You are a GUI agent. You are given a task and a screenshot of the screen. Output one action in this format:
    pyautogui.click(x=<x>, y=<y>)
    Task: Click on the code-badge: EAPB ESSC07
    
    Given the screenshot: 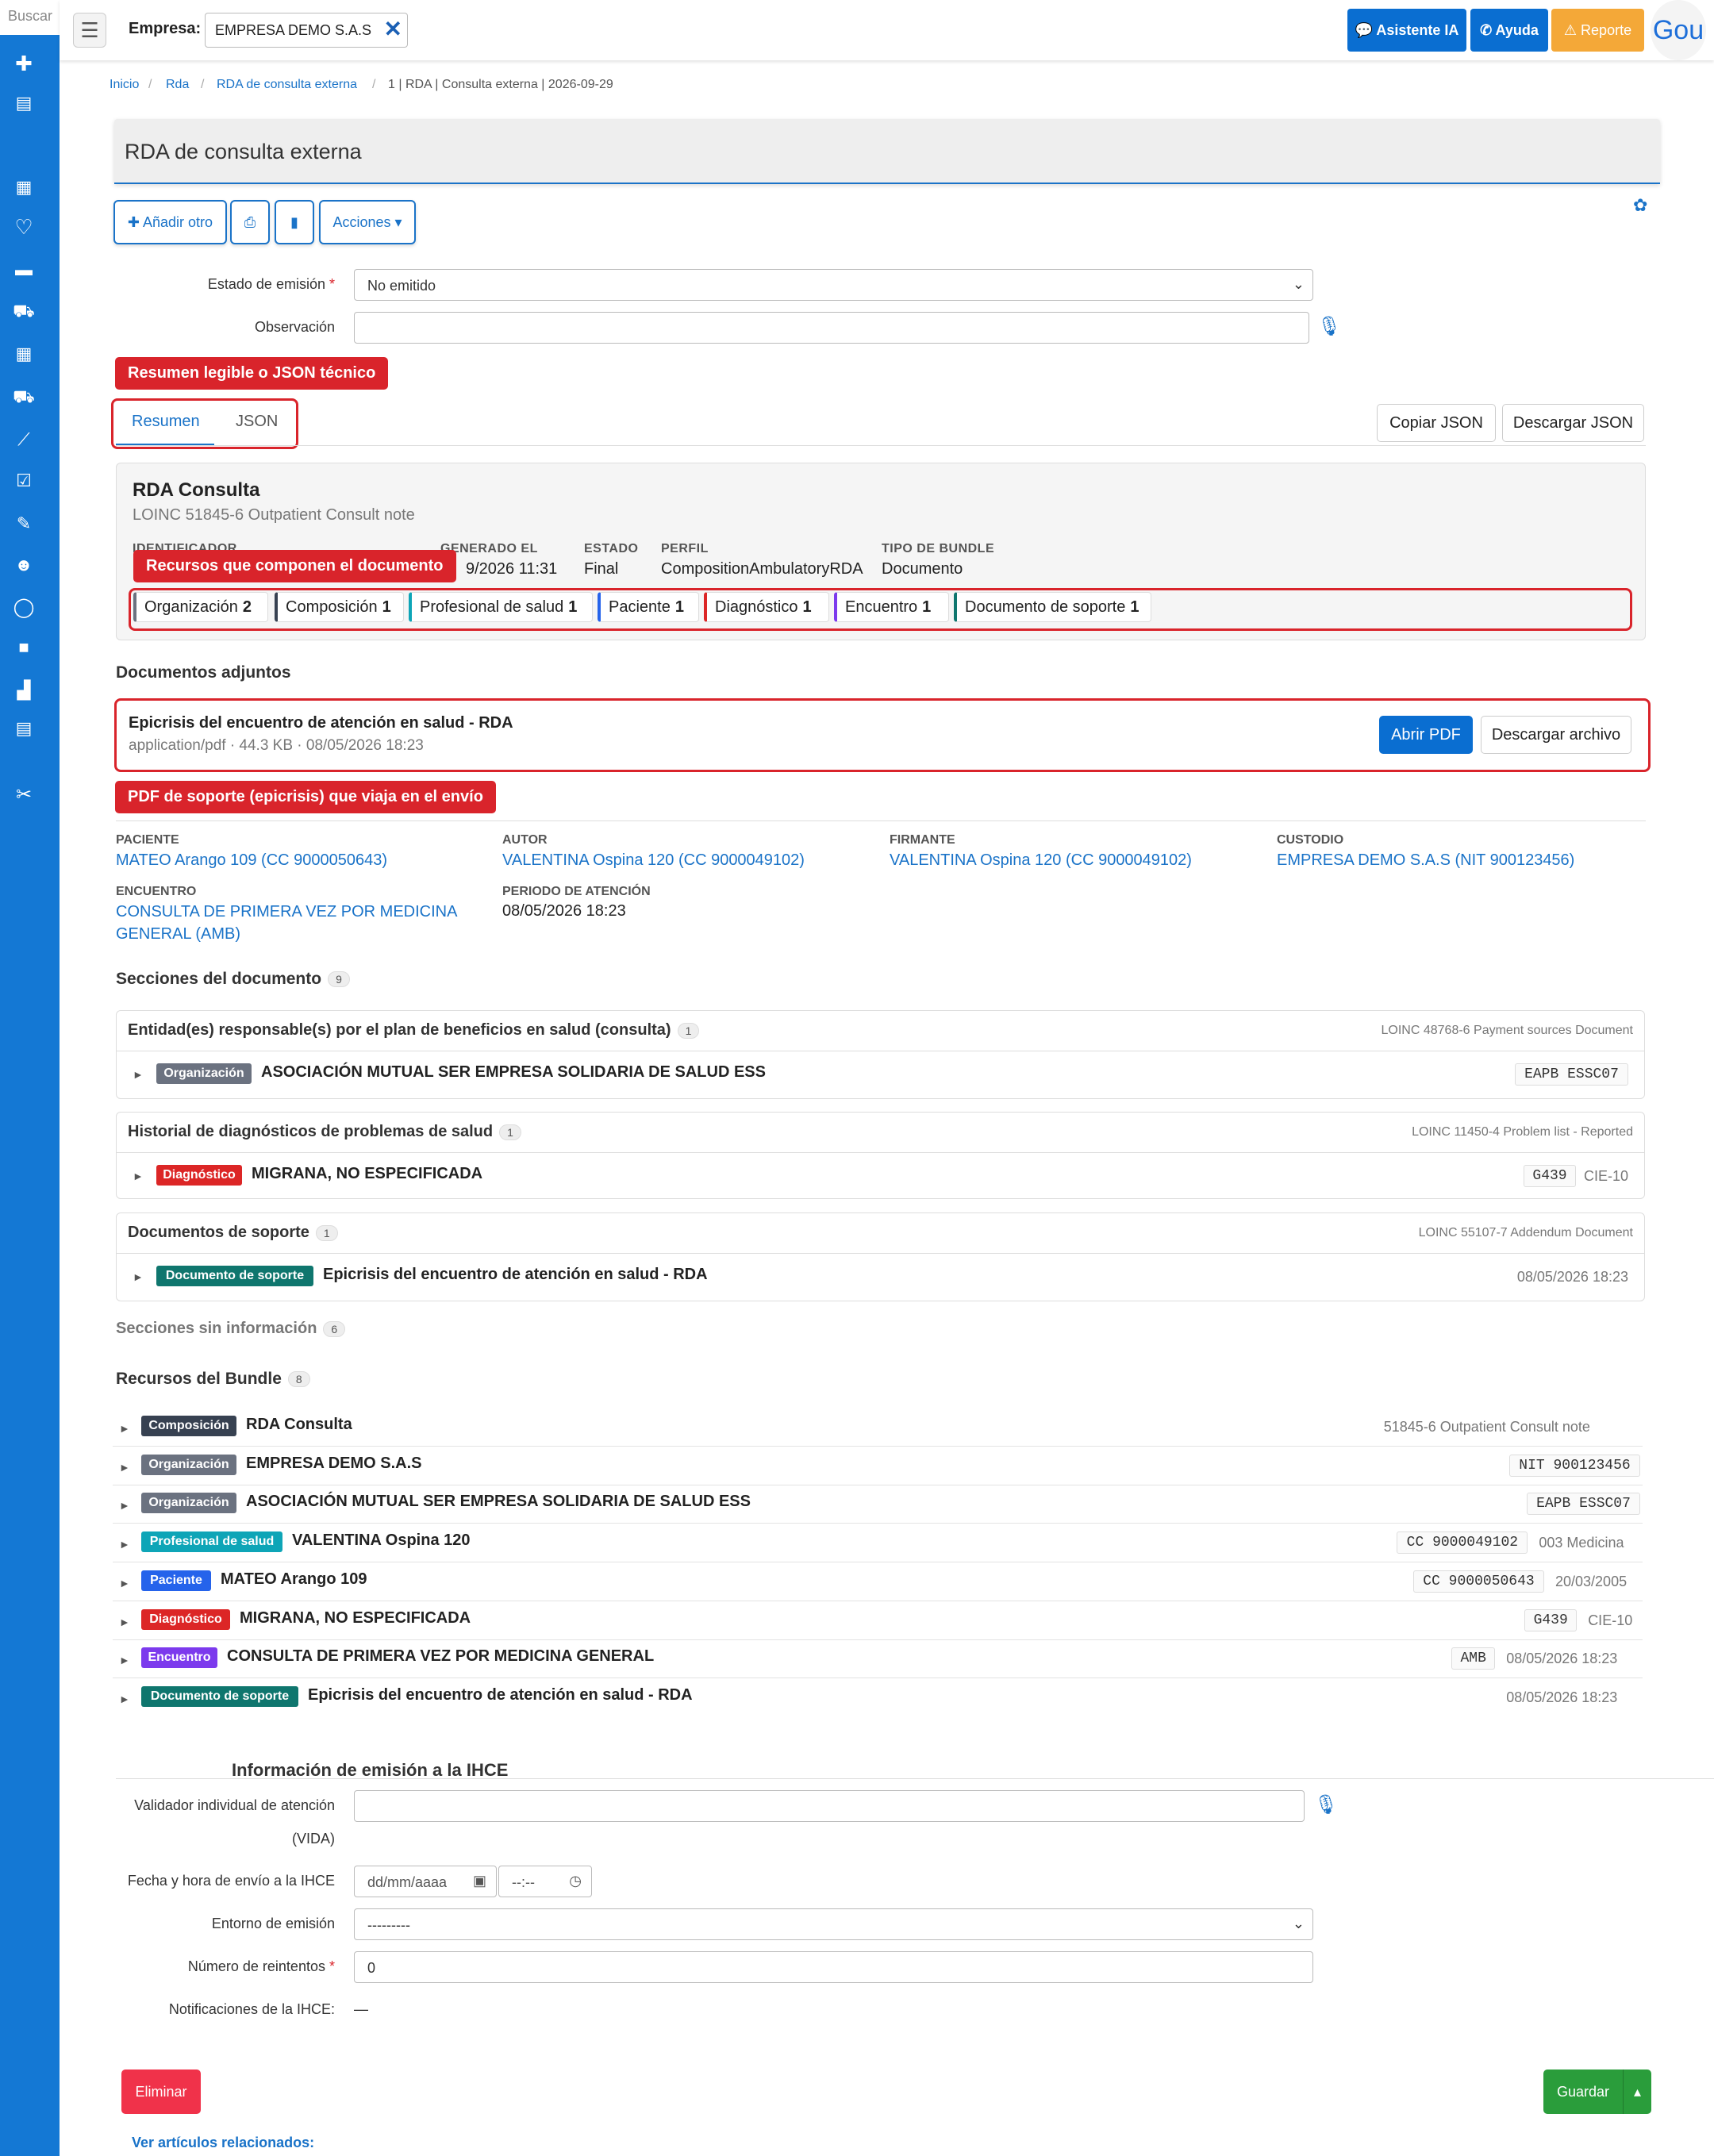 What is the action you would take?
    pyautogui.click(x=1571, y=1074)
    